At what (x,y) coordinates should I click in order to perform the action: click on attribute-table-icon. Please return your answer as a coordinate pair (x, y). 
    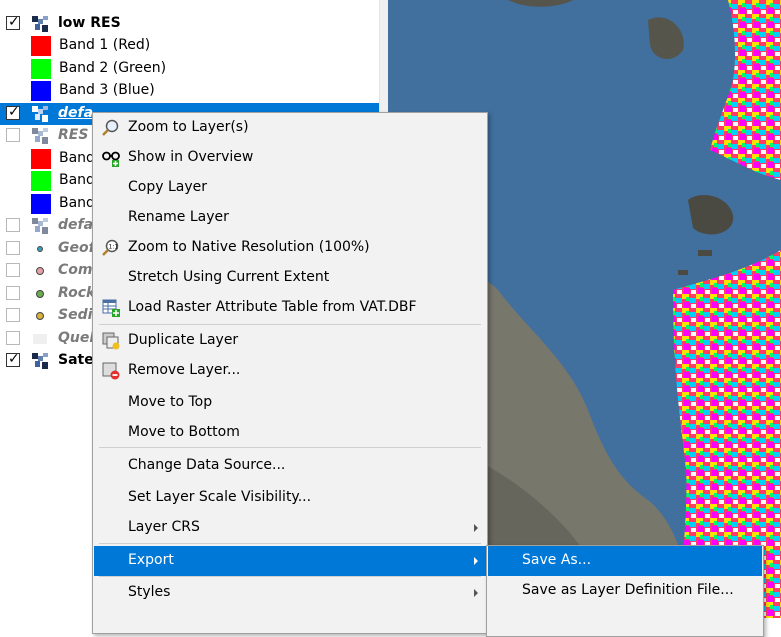
    Looking at the image, I should click on (111, 308).